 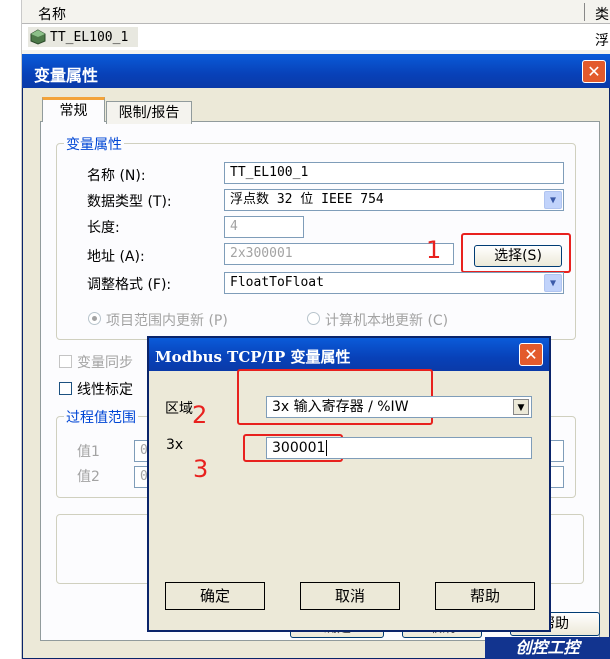 I want to click on dialog-title: 变量属性, so click(x=66, y=75).